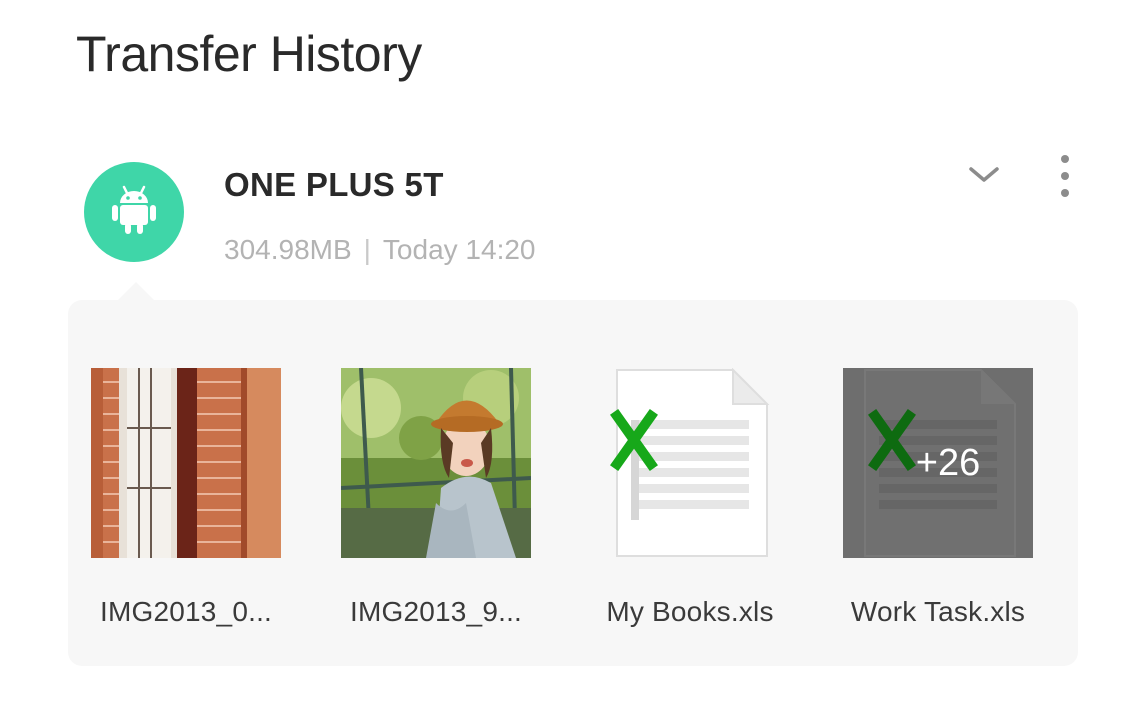 This screenshot has height=716, width=1146. I want to click on android-icon, so click(134, 212).